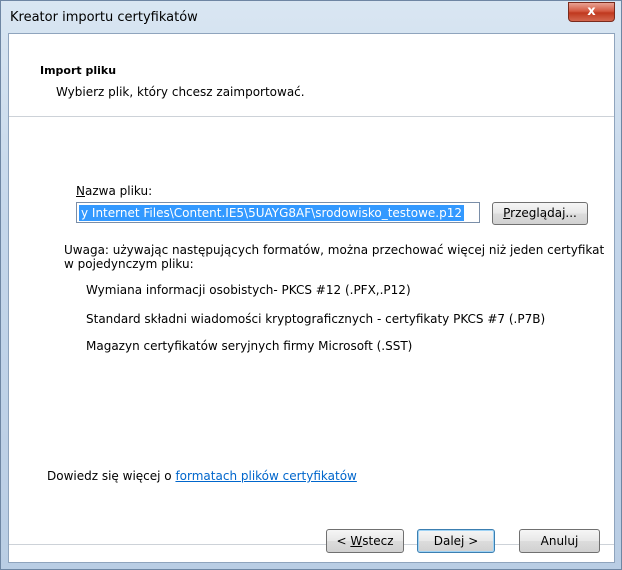  What do you see at coordinates (78, 70) in the screenshot?
I see `page-title: Import pliku` at bounding box center [78, 70].